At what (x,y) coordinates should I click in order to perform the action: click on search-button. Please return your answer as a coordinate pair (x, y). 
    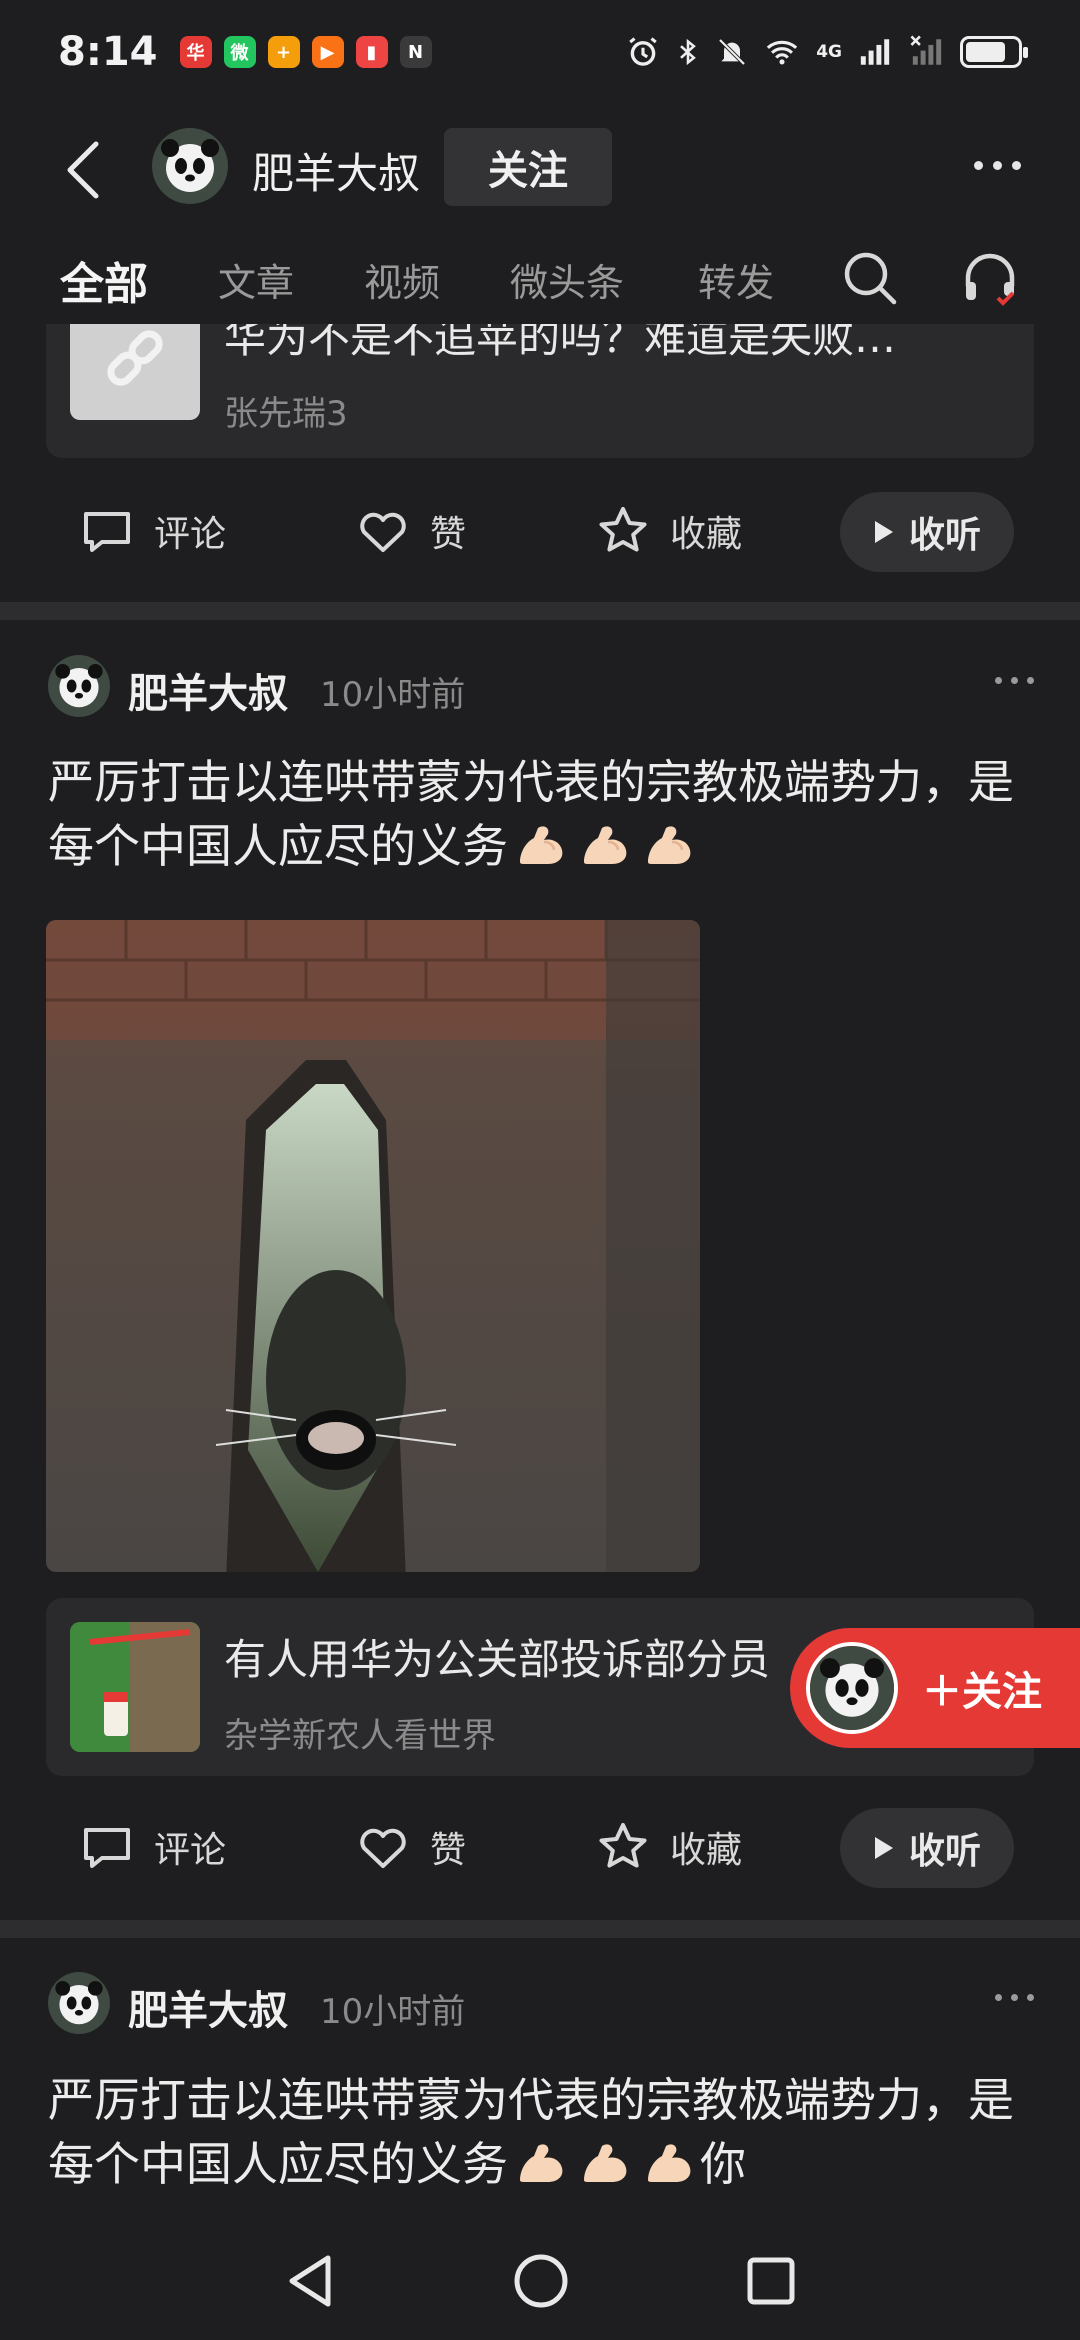
    Looking at the image, I should click on (870, 278).